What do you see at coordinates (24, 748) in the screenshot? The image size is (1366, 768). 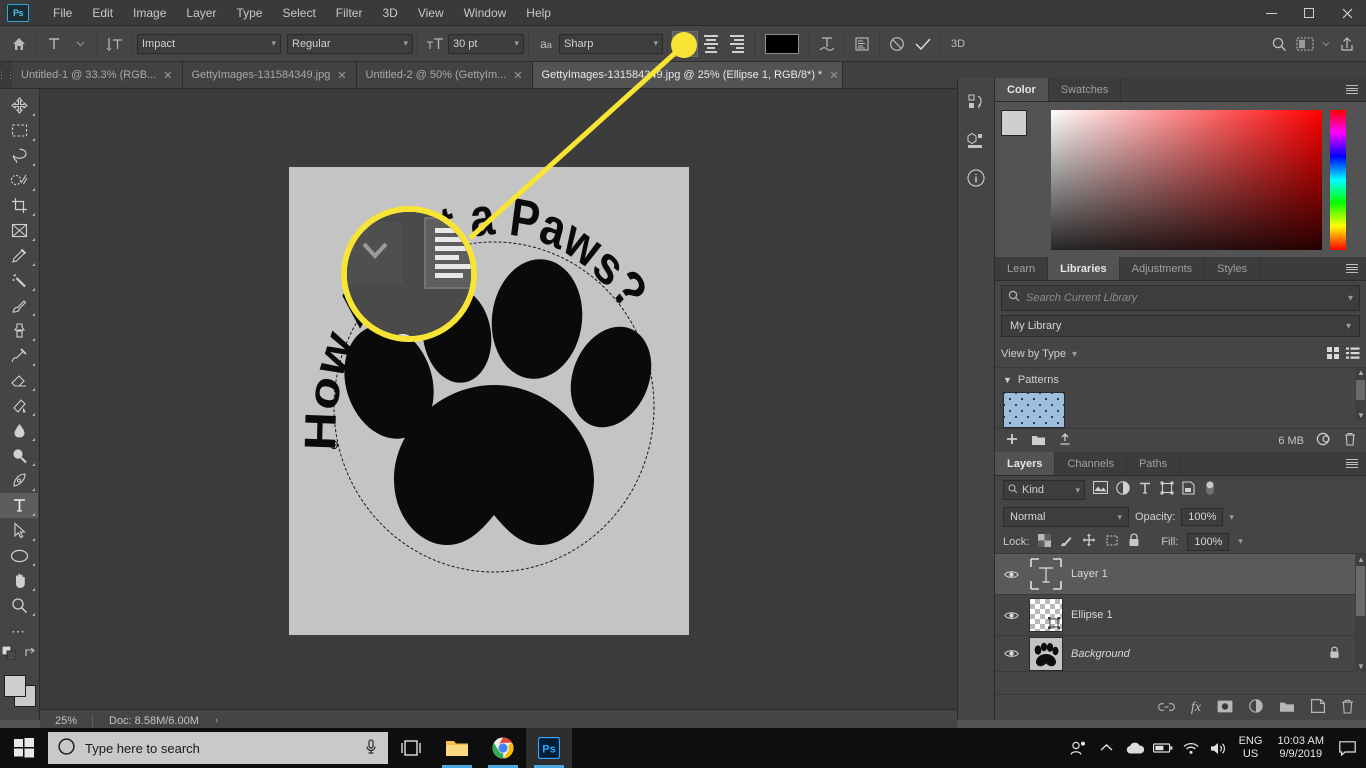 I see `start-button` at bounding box center [24, 748].